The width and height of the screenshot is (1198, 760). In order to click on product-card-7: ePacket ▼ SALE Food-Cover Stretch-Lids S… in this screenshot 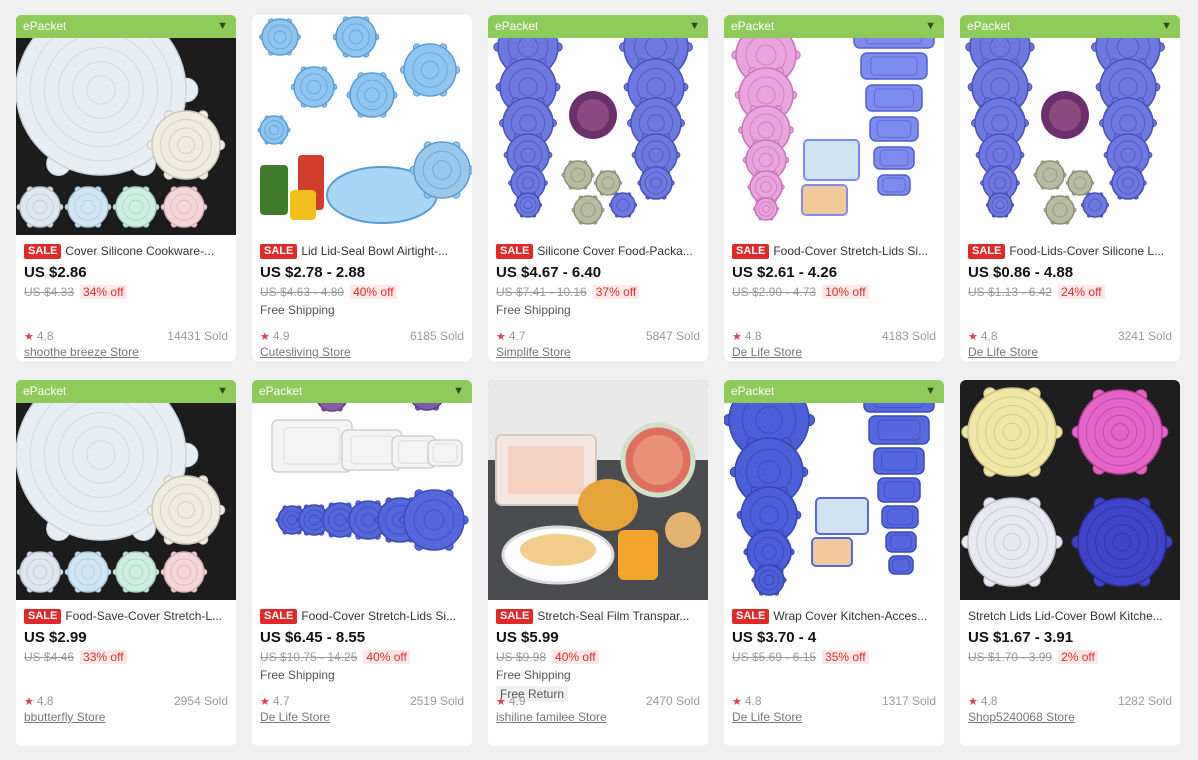, I will do `click(362, 563)`.